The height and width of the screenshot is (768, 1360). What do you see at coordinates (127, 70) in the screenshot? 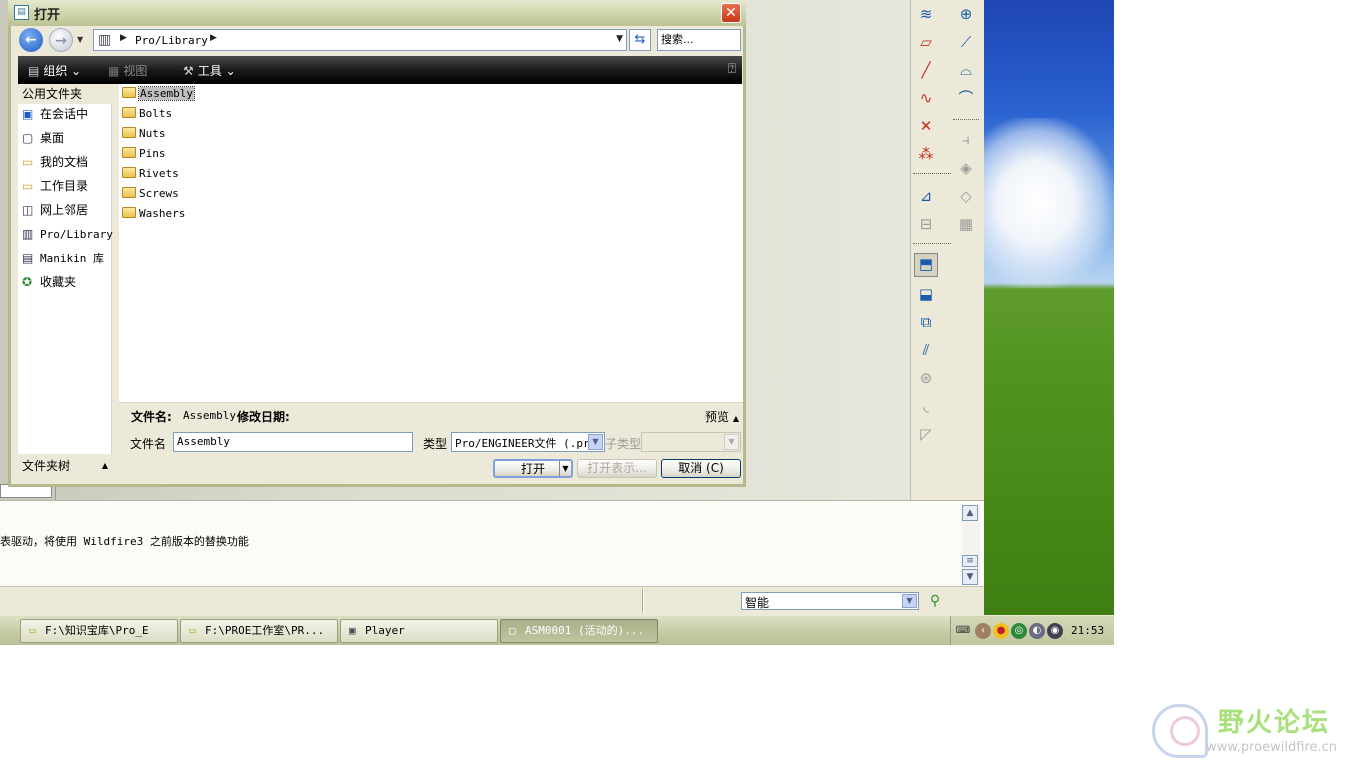
I see `views-menu: ▦ 视图` at bounding box center [127, 70].